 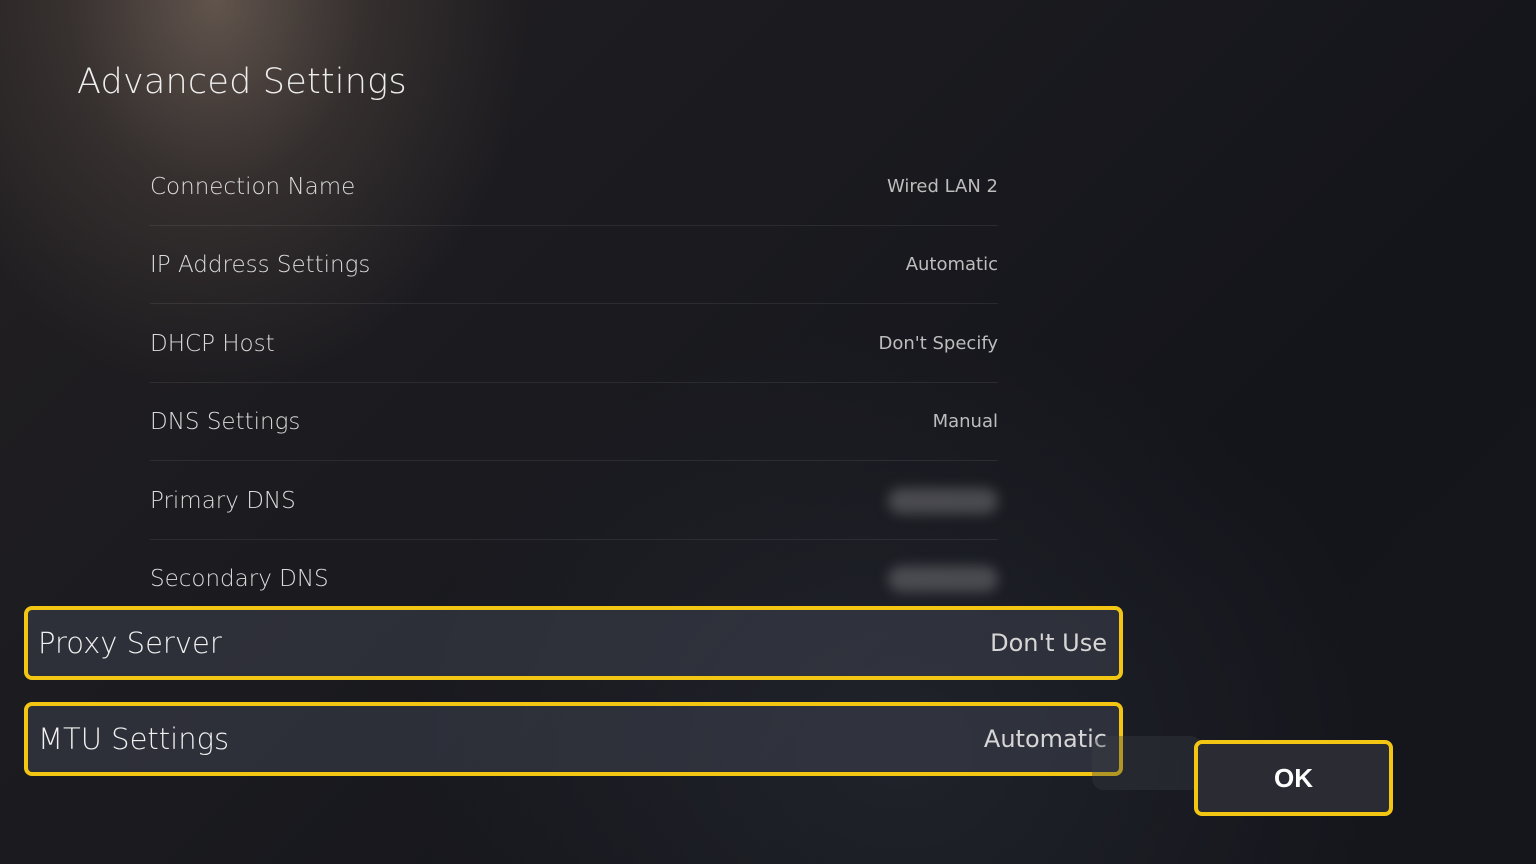 I want to click on setting-value: Don't Specify, so click(x=938, y=343).